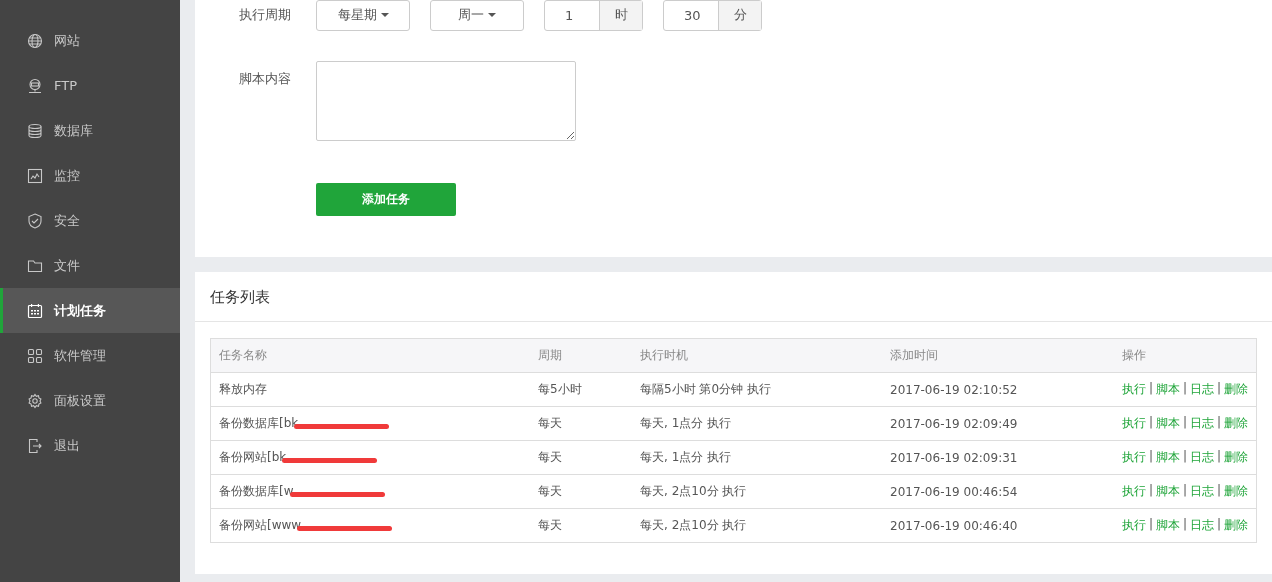 The height and width of the screenshot is (582, 1272). Describe the element at coordinates (90, 355) in the screenshot. I see `sidebar-item: 软件管理` at that location.